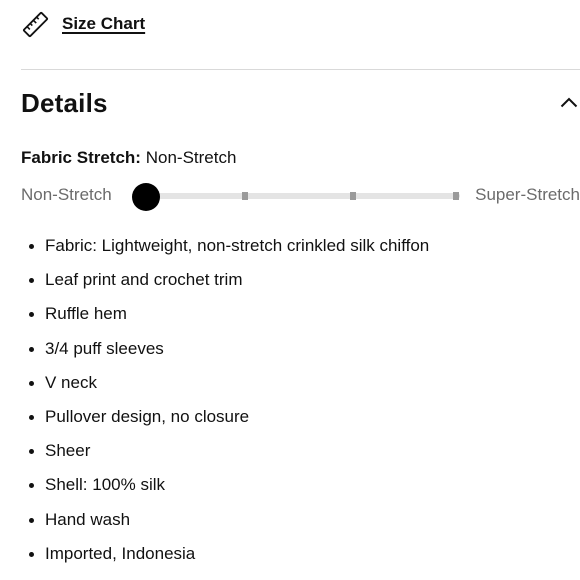  What do you see at coordinates (81, 157) in the screenshot?
I see `fabric-stretch-key: Fabric Stretch:` at bounding box center [81, 157].